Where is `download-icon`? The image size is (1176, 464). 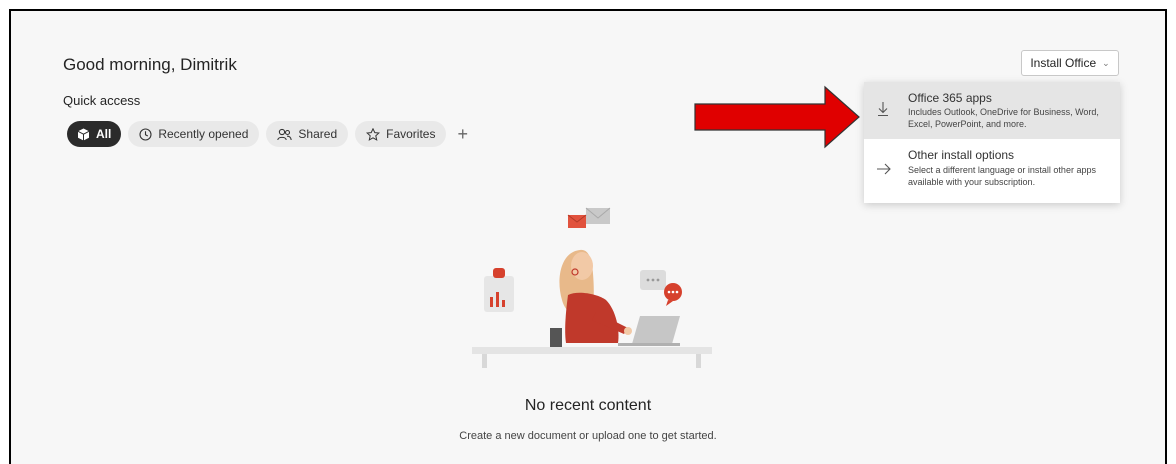
download-icon is located at coordinates (883, 111).